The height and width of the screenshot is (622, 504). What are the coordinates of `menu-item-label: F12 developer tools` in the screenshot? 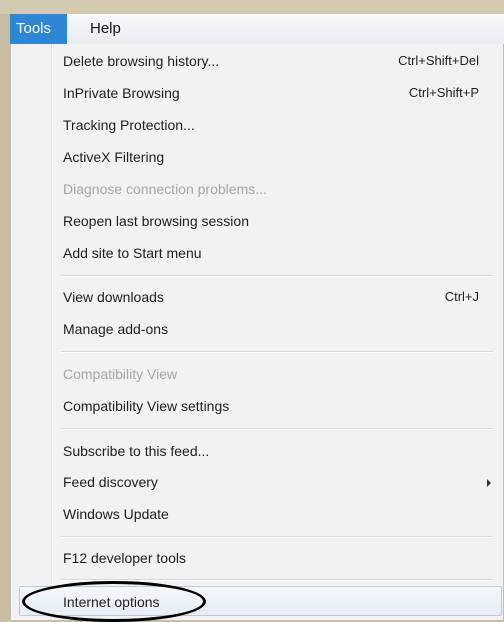 It's located at (124, 558).